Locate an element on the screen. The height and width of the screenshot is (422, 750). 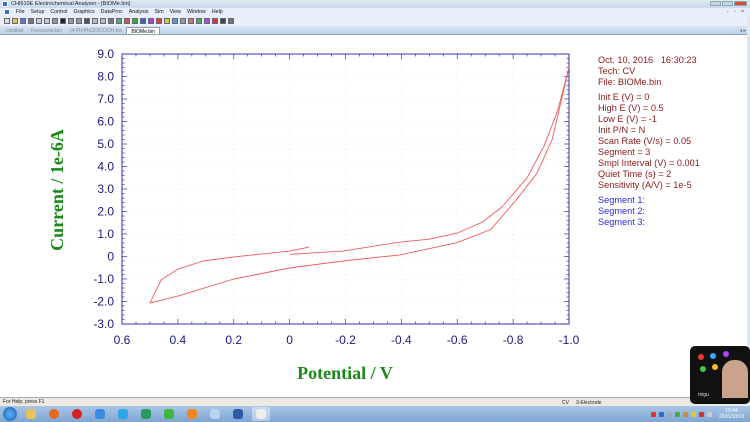
toolbar-button-7-icon is located at coordinates (55, 21).